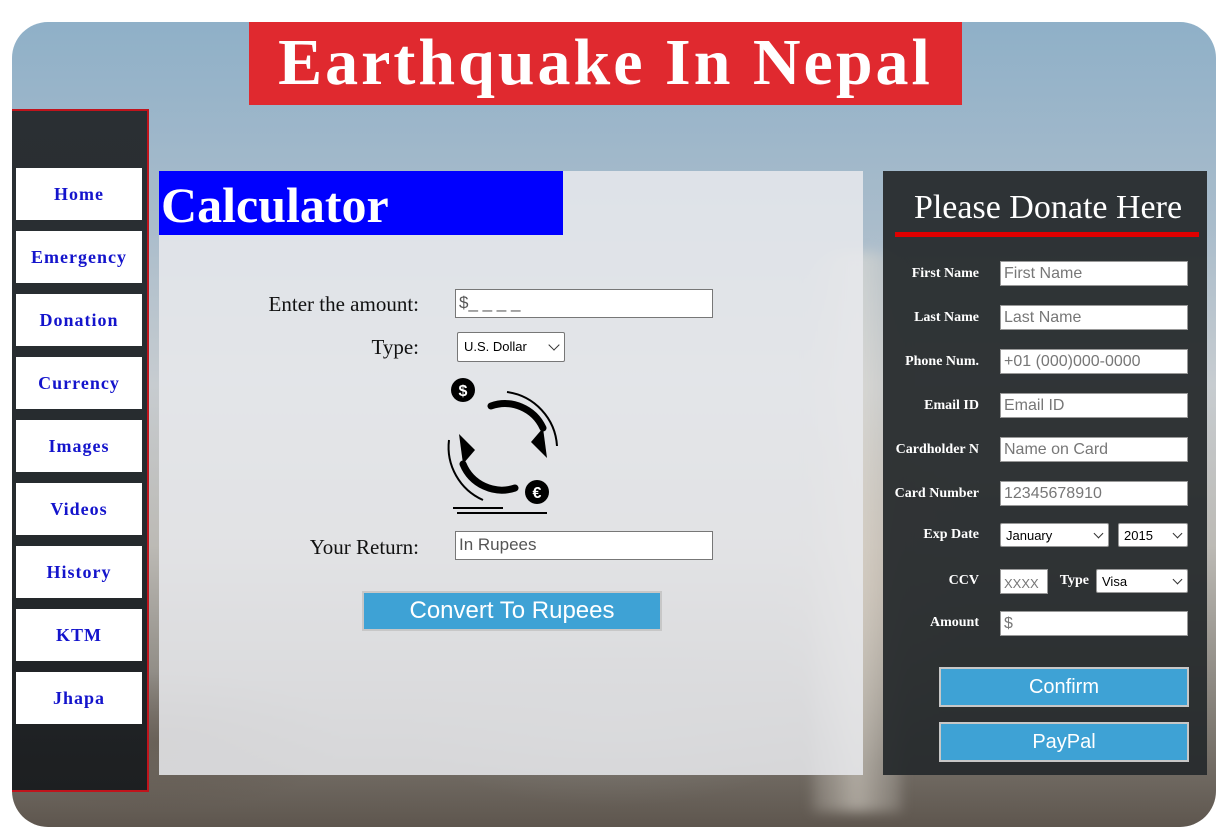 Image resolution: width=1227 pixels, height=837 pixels. I want to click on paypal-button: PayPal, so click(1064, 742).